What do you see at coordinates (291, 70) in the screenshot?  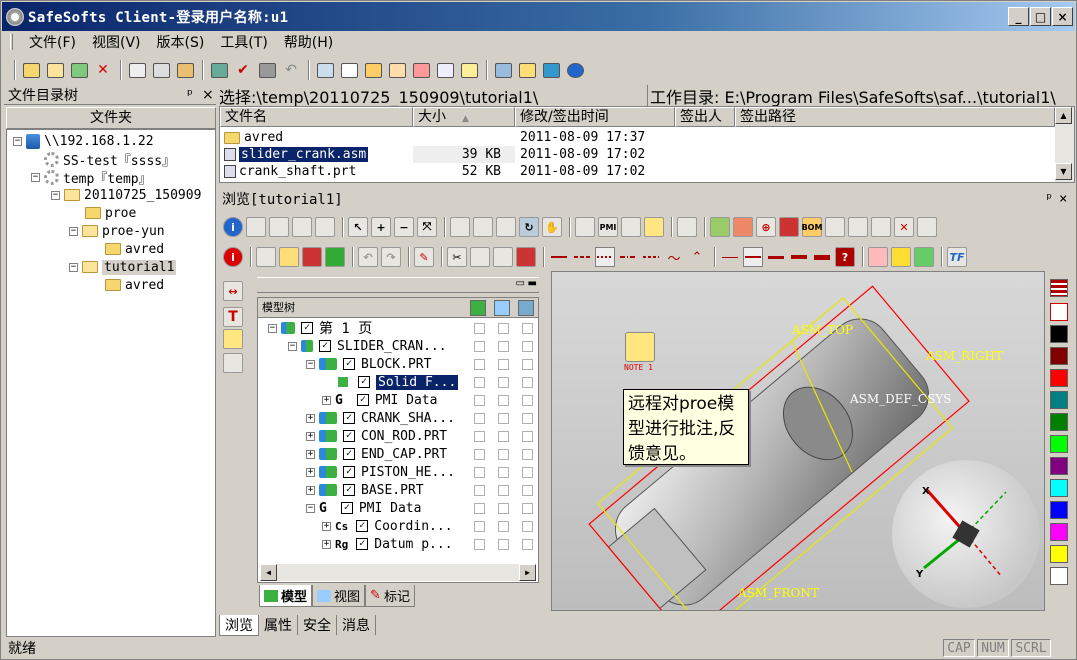 I see `undo-checkout-icon: ↶` at bounding box center [291, 70].